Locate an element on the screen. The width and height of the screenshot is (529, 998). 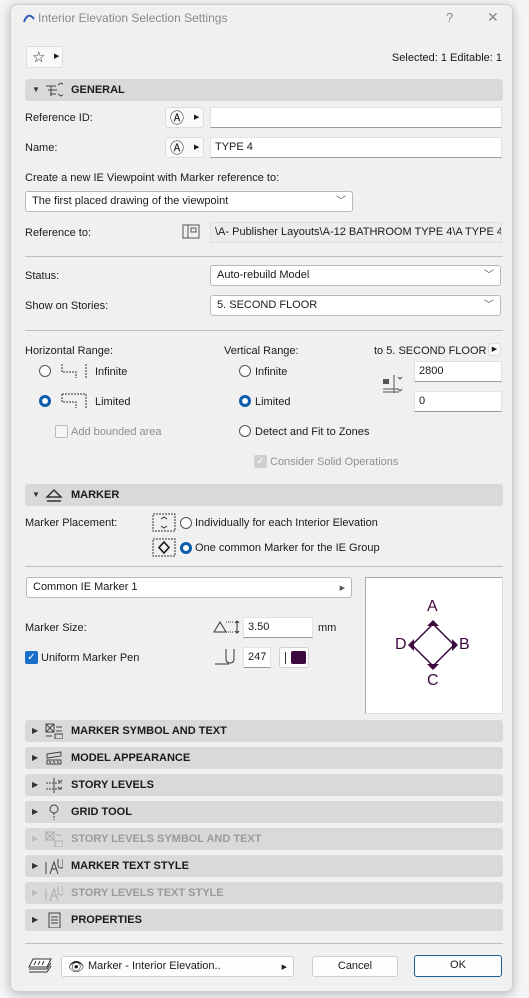
vertical-infinite-radio is located at coordinates (245, 371).